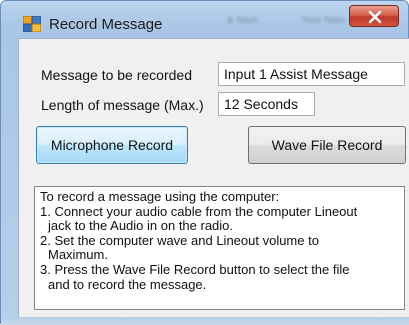 Image resolution: width=409 pixels, height=325 pixels. Describe the element at coordinates (112, 145) in the screenshot. I see `microphone-record-button: Microphone Record` at that location.